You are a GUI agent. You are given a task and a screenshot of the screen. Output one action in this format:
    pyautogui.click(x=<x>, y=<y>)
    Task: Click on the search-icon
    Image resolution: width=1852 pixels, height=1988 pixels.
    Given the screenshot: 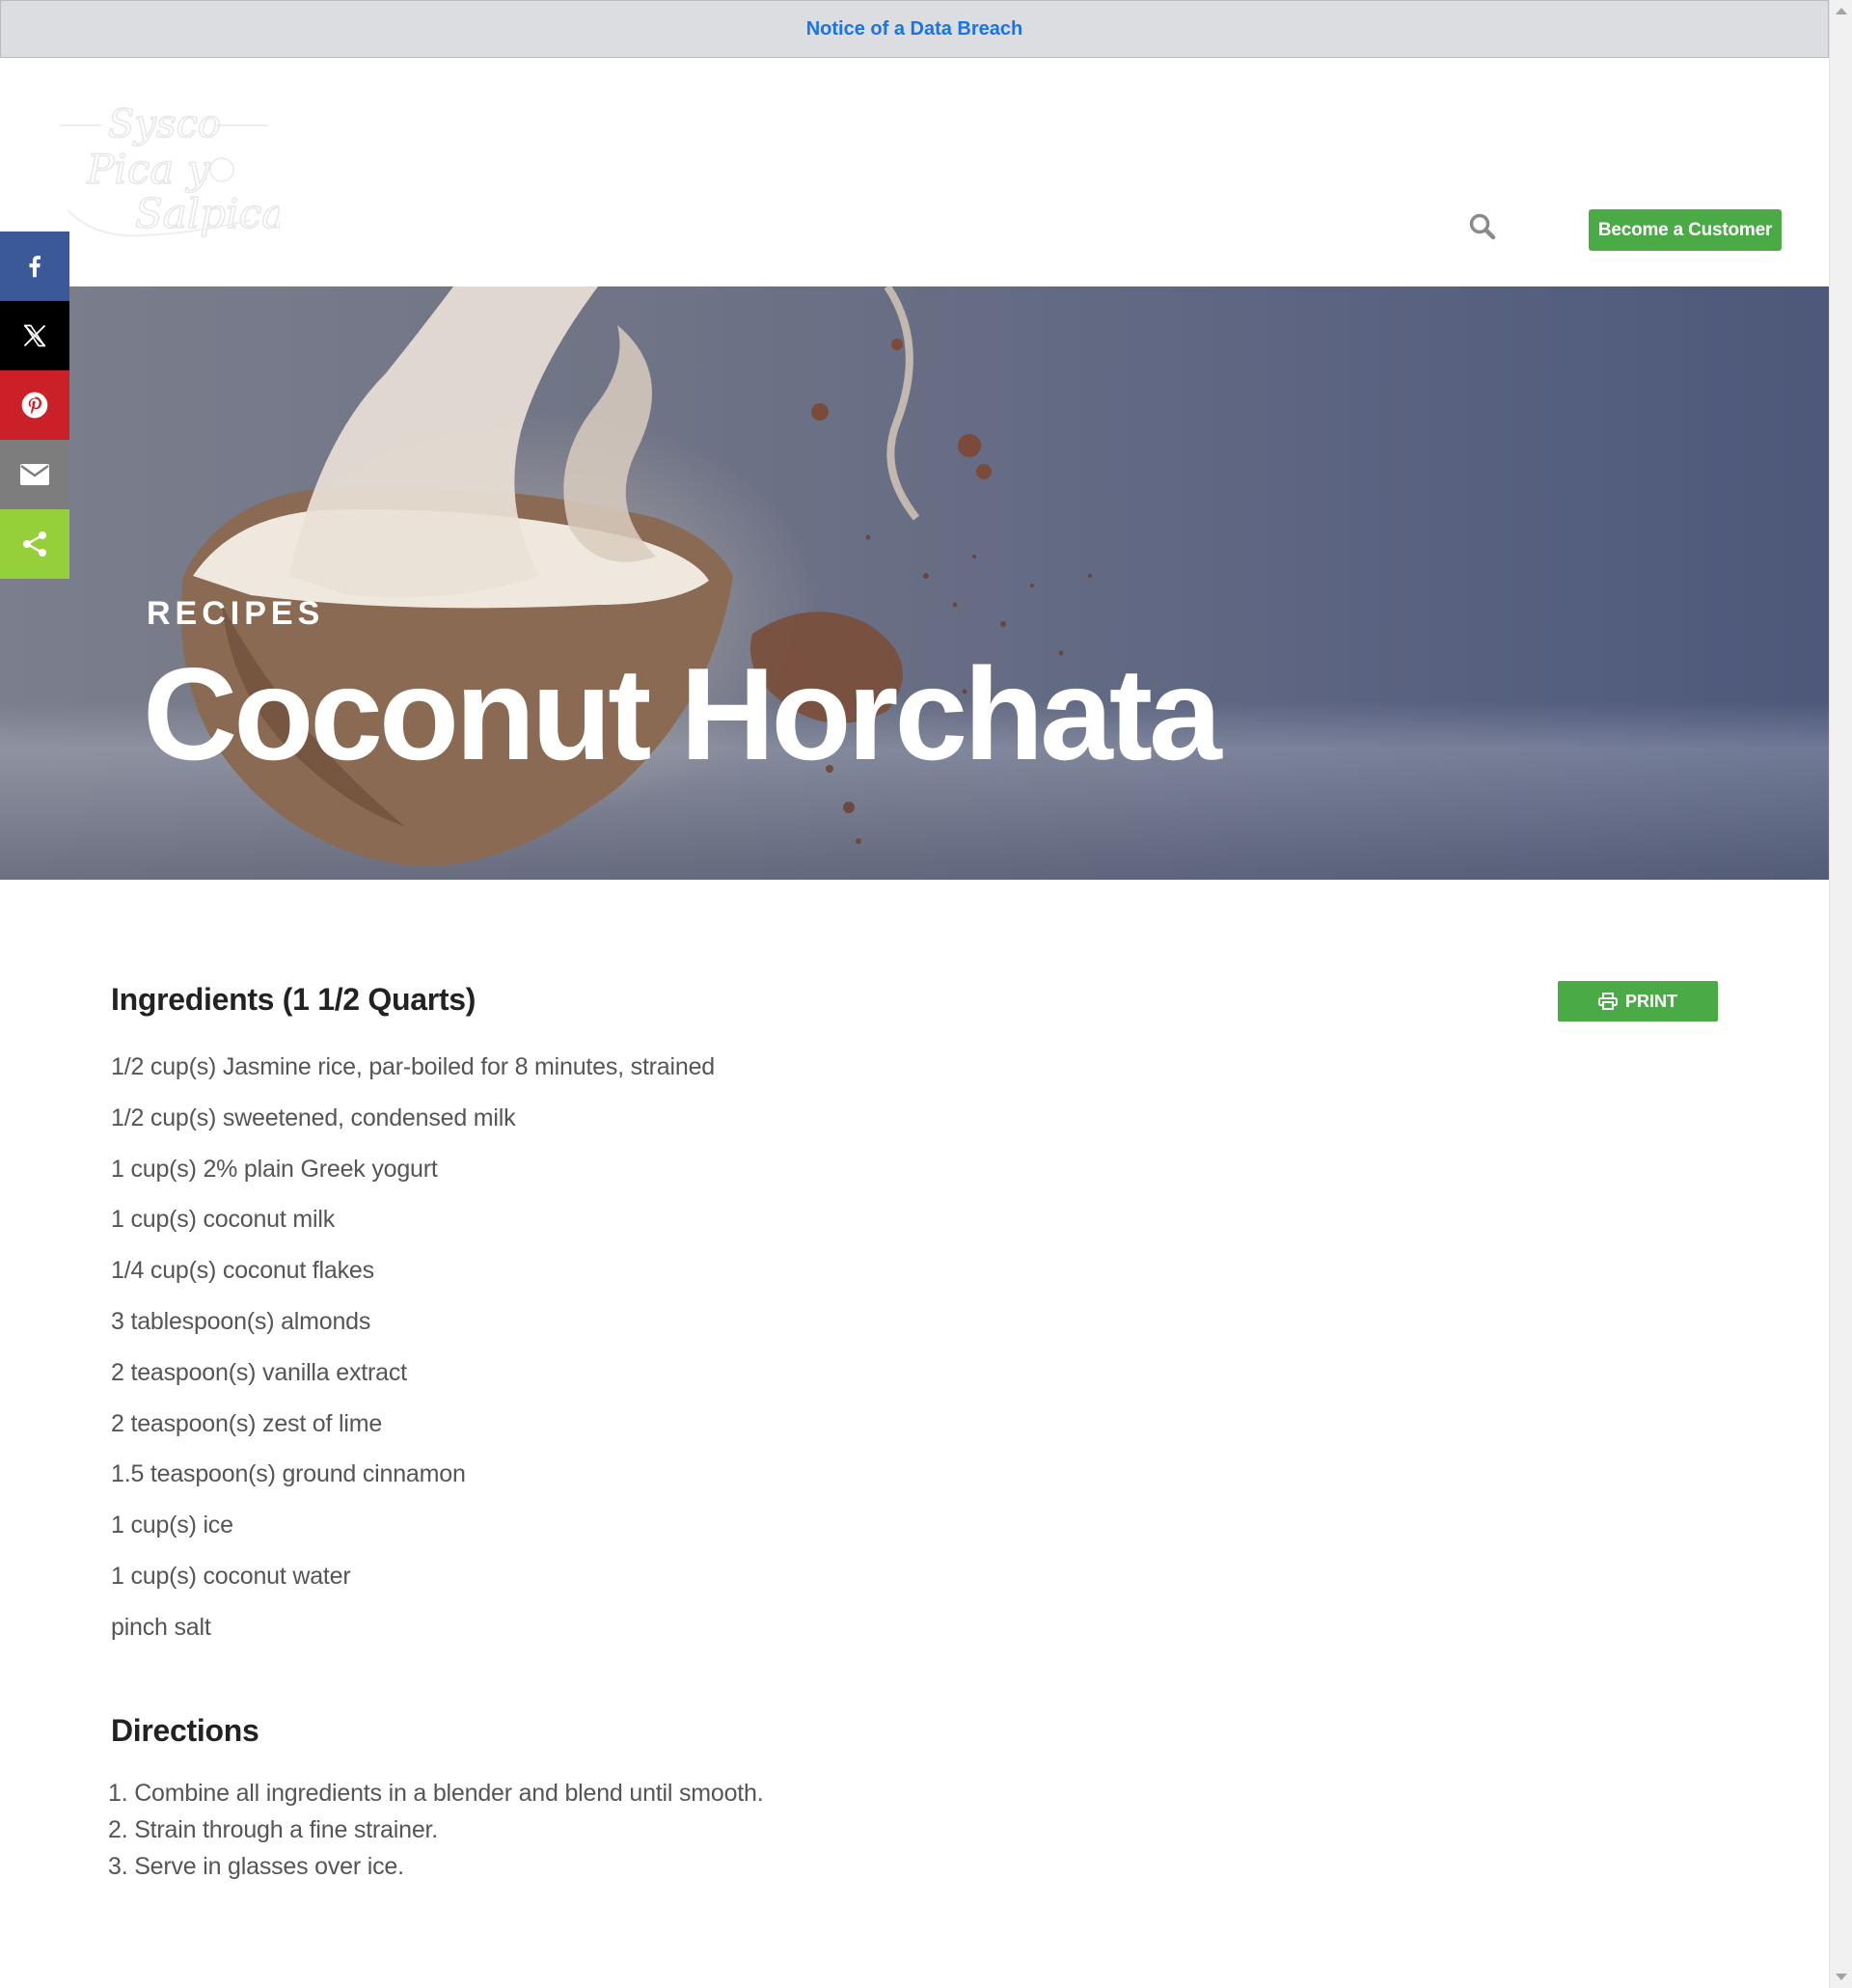 What is the action you would take?
    pyautogui.click(x=1483, y=226)
    